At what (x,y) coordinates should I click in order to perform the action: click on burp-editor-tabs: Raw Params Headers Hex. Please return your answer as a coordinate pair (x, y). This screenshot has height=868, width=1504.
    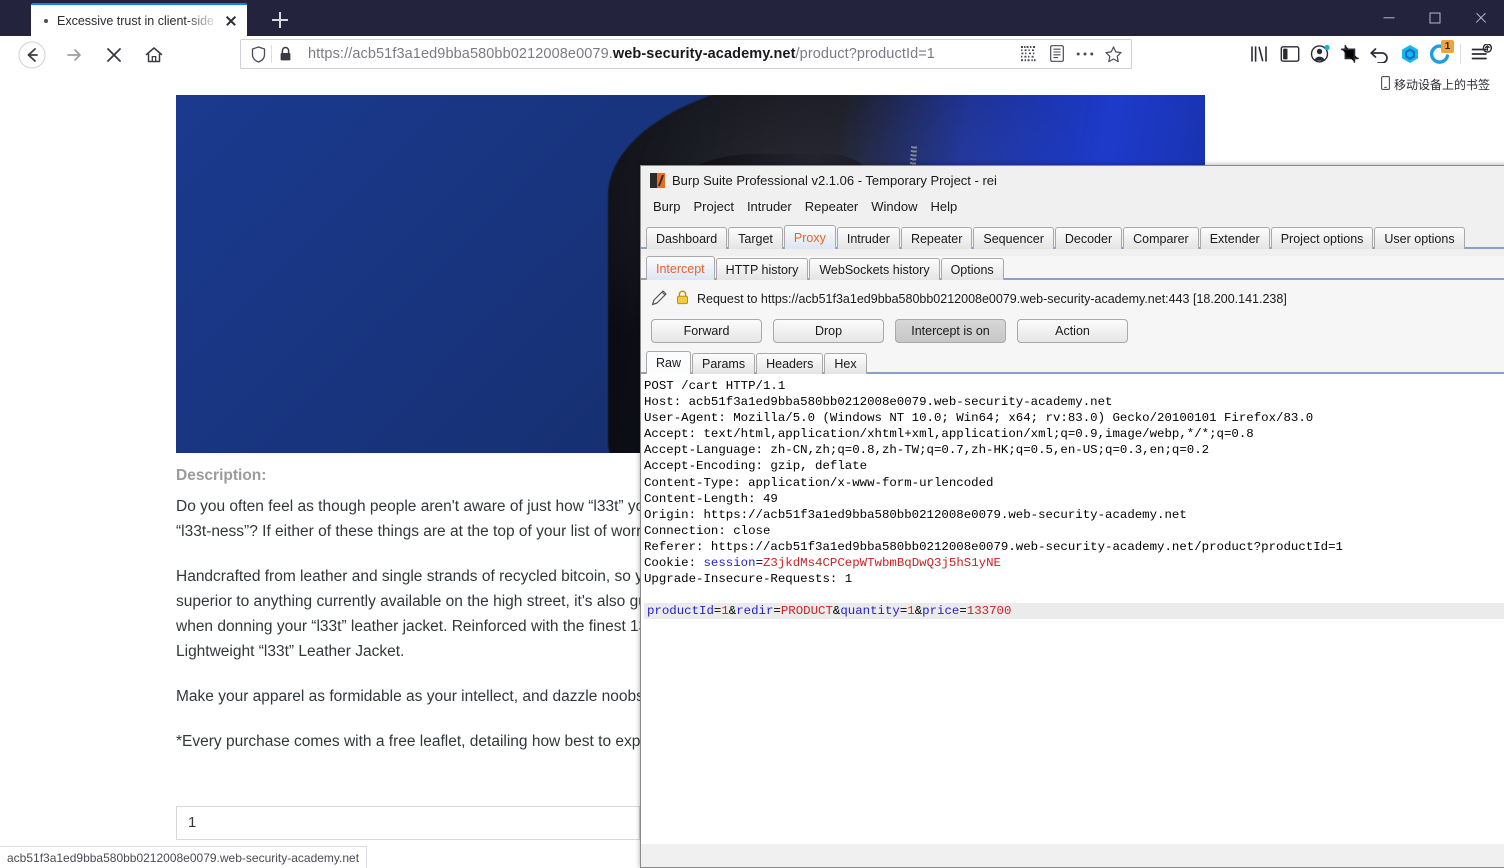
    Looking at the image, I should click on (1072, 362).